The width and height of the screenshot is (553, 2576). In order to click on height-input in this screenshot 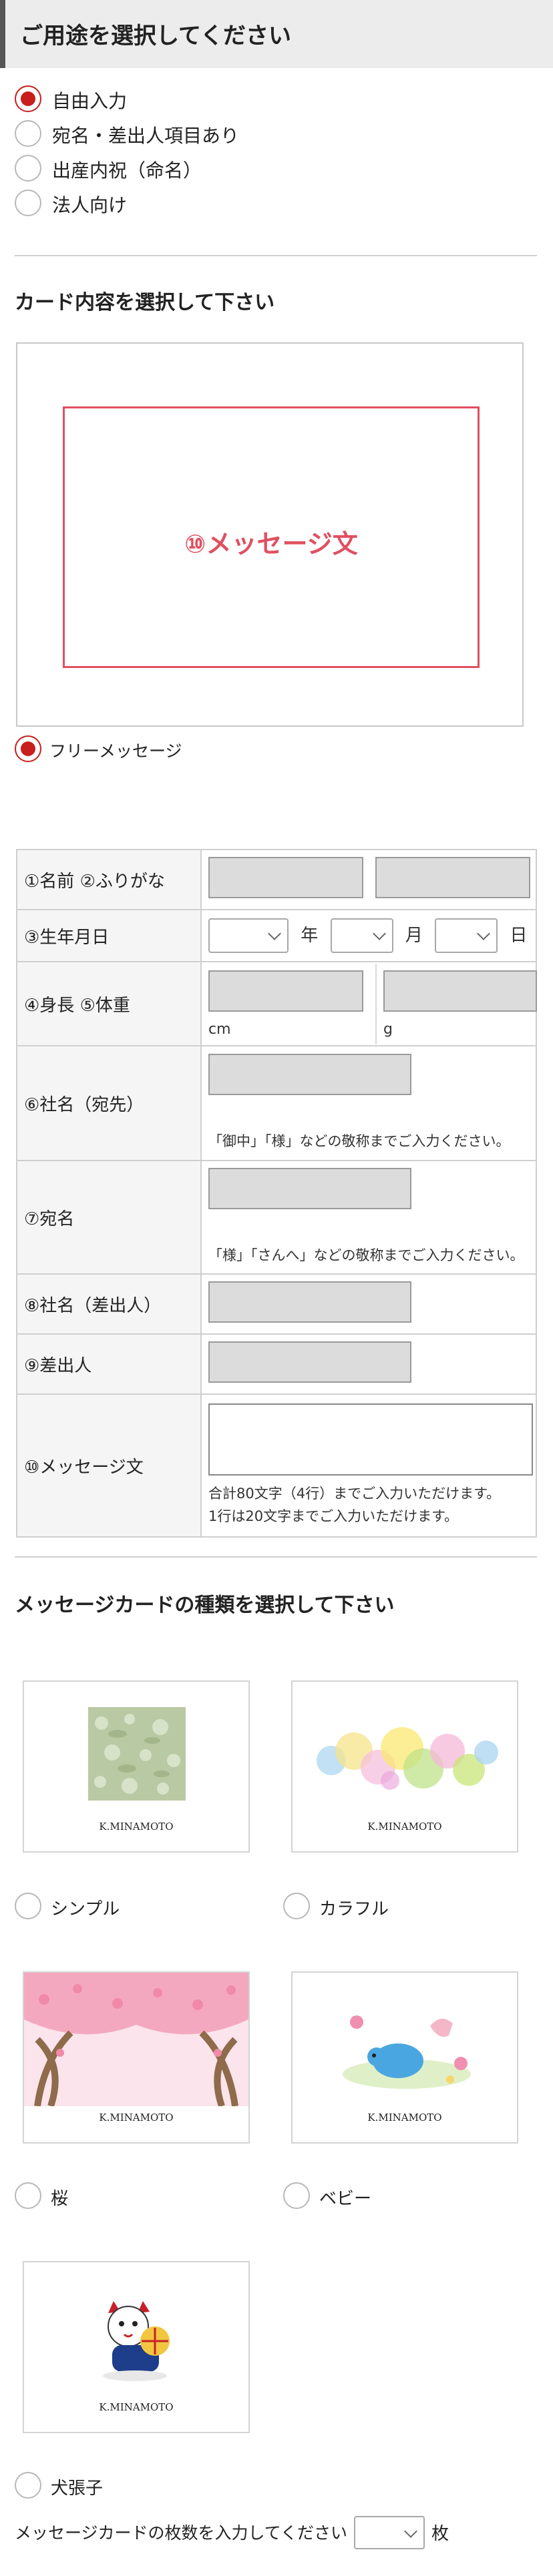, I will do `click(285, 991)`.